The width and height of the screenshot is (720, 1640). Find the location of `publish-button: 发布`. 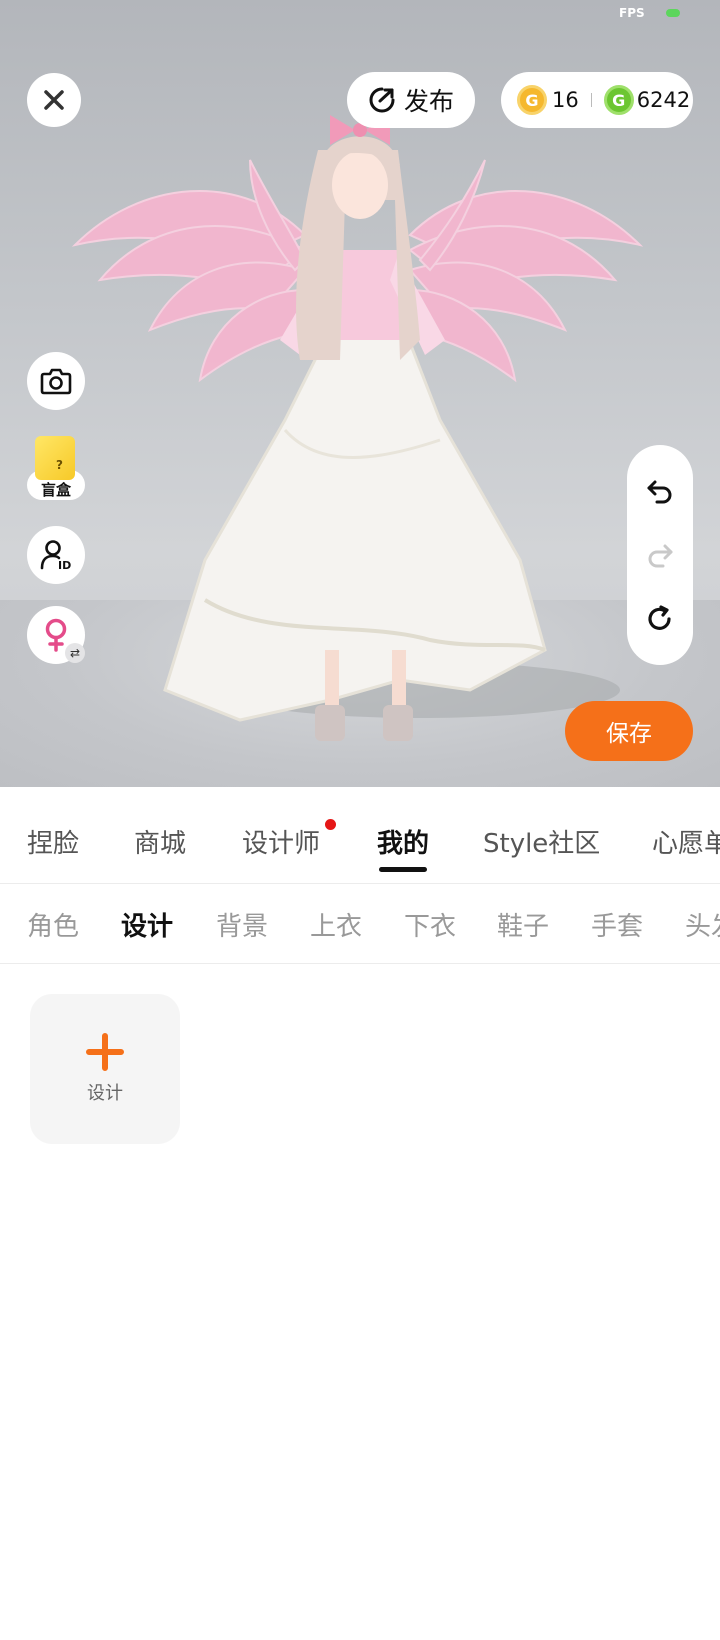

publish-button: 发布 is located at coordinates (411, 100).